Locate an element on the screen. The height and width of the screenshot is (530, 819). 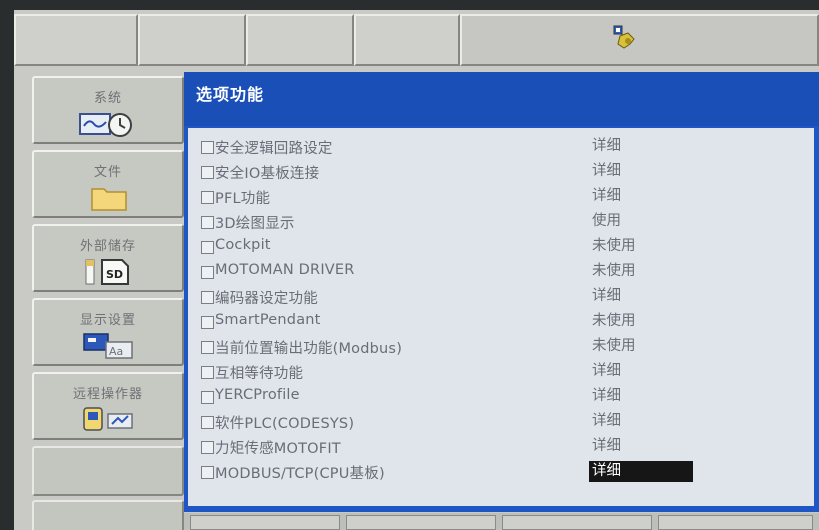
panel-title-bar: 选项功能 is located at coordinates (501, 99).